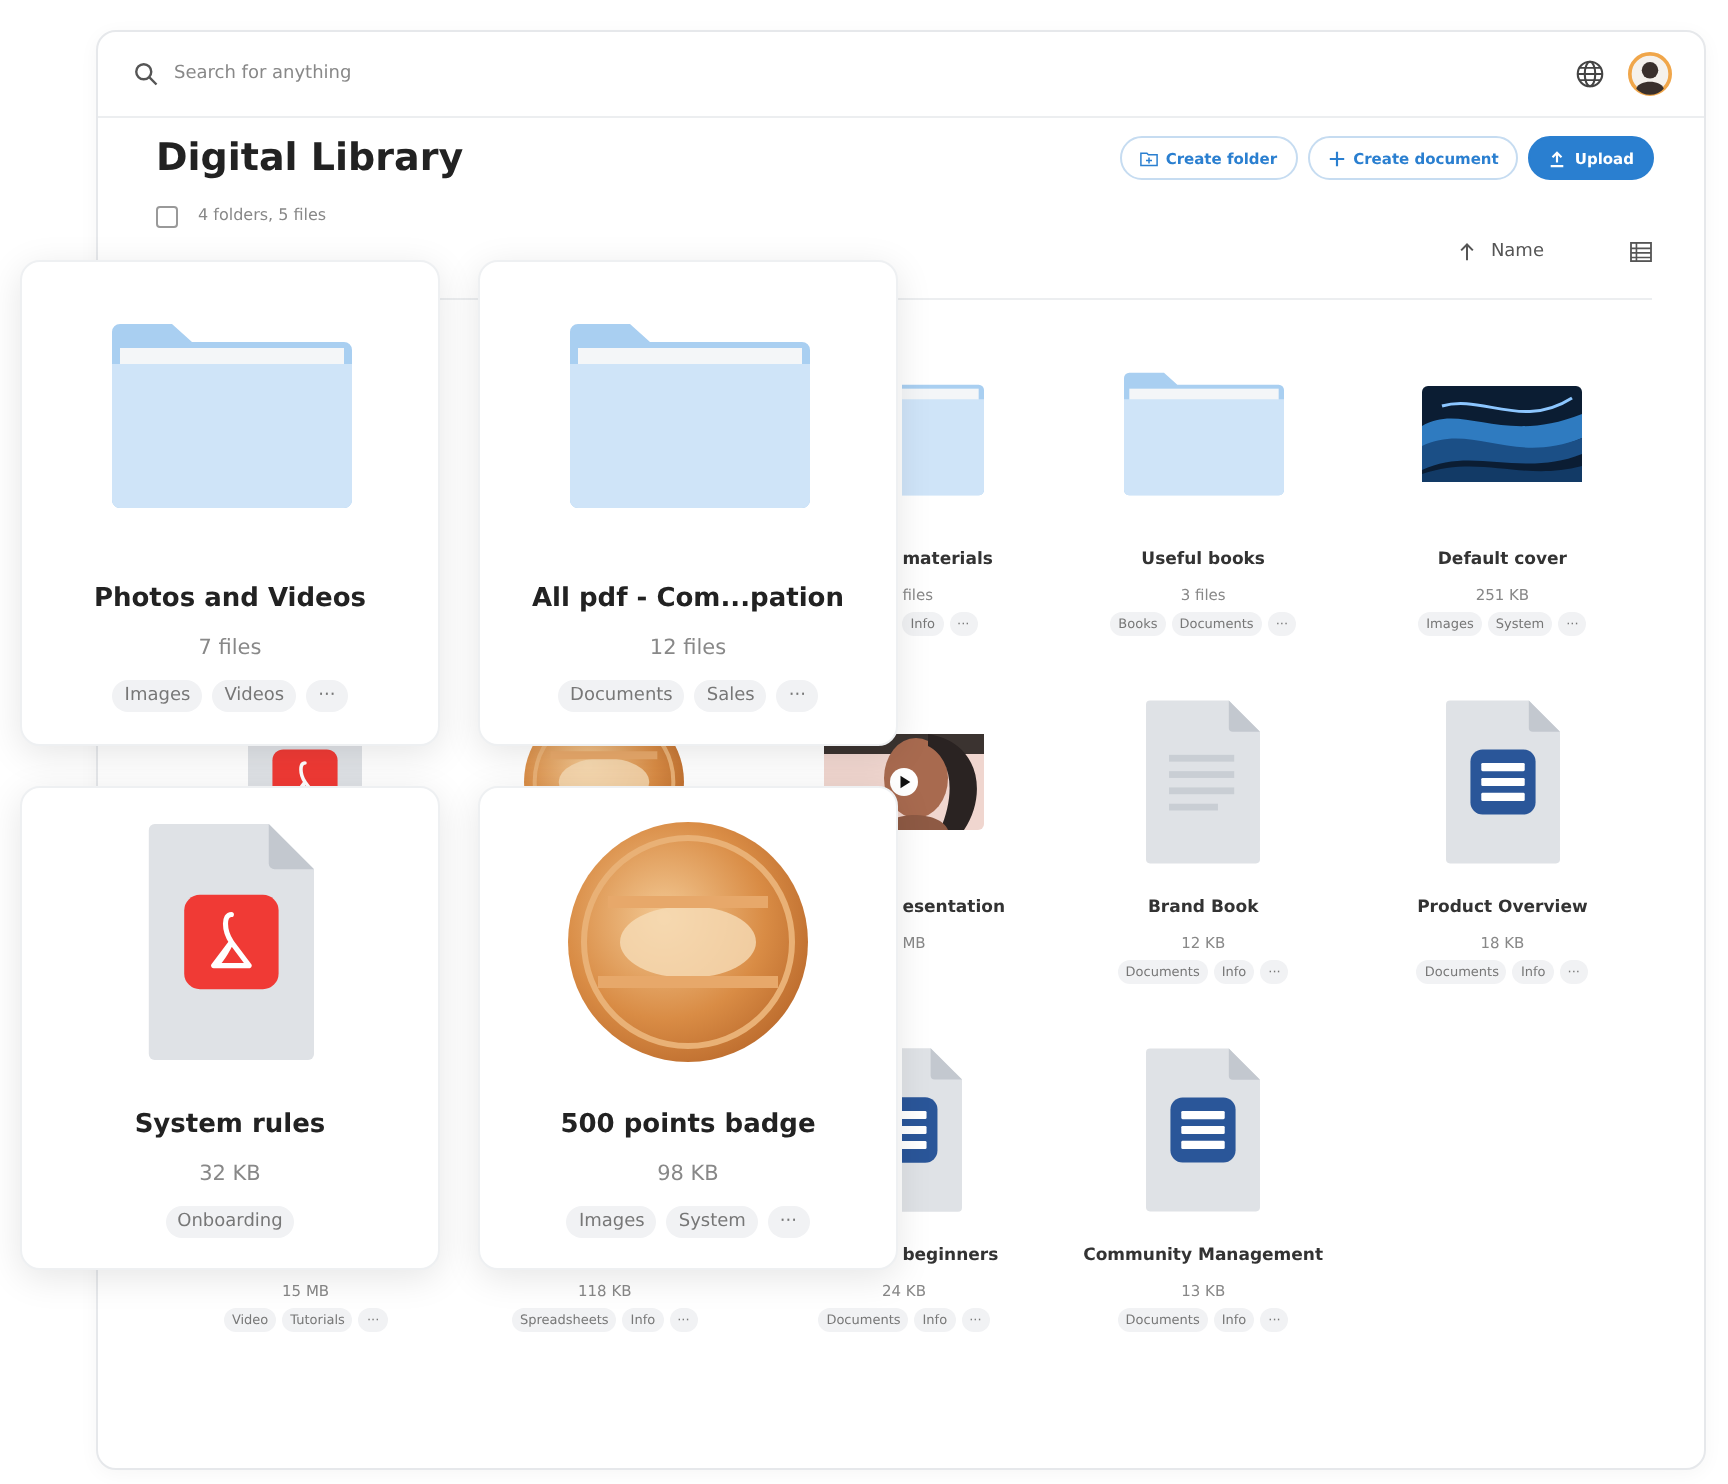 The width and height of the screenshot is (1728, 1484). Describe the element at coordinates (688, 600) in the screenshot. I see `file-name: All pdf - Com...pation` at that location.